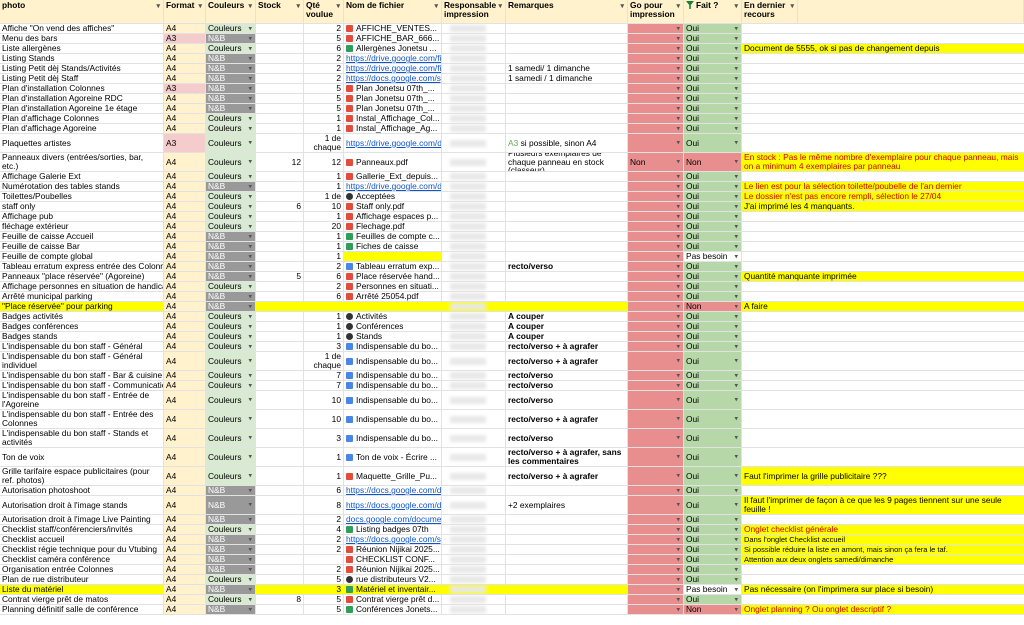 The width and height of the screenshot is (1024, 625). What do you see at coordinates (713, 256) in the screenshot?
I see `cell-fait: Pas besoin` at bounding box center [713, 256].